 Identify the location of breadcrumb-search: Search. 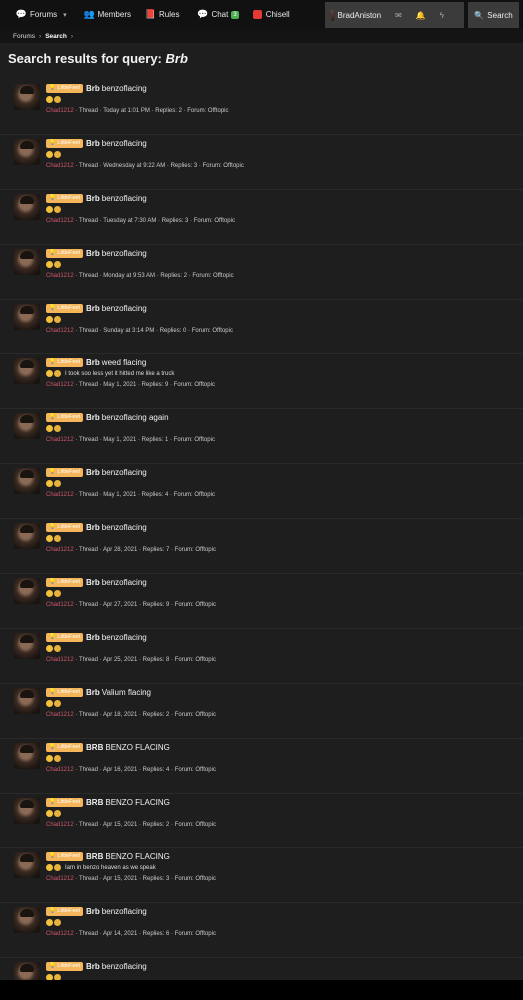
(56, 36).